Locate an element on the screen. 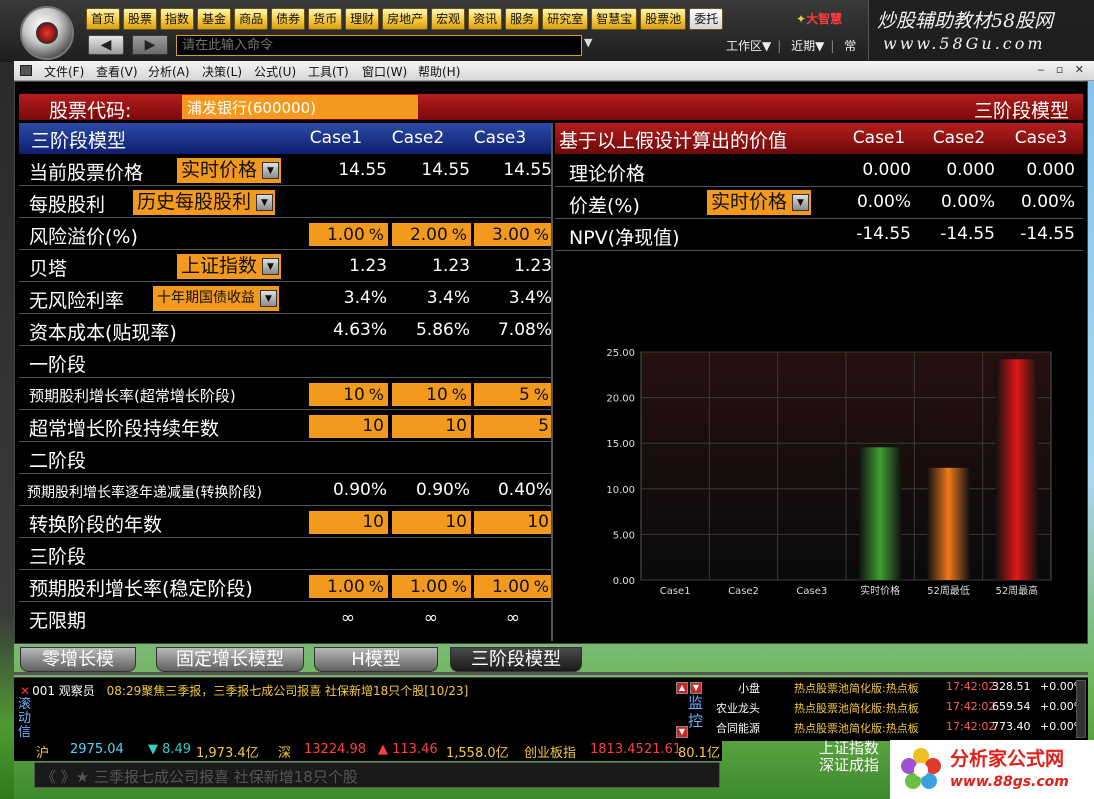  scroll-bottom-icon: ▼ is located at coordinates (682, 732).